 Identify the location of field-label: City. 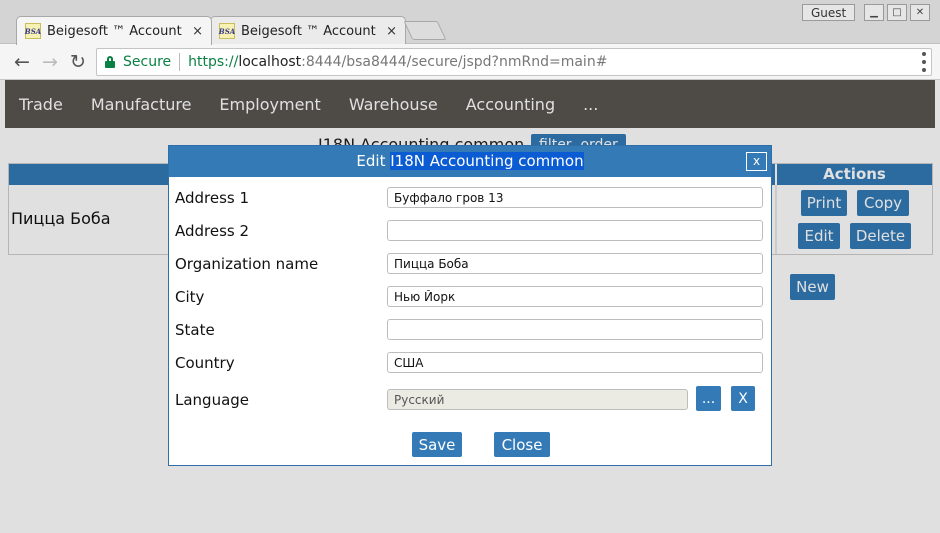
(190, 297).